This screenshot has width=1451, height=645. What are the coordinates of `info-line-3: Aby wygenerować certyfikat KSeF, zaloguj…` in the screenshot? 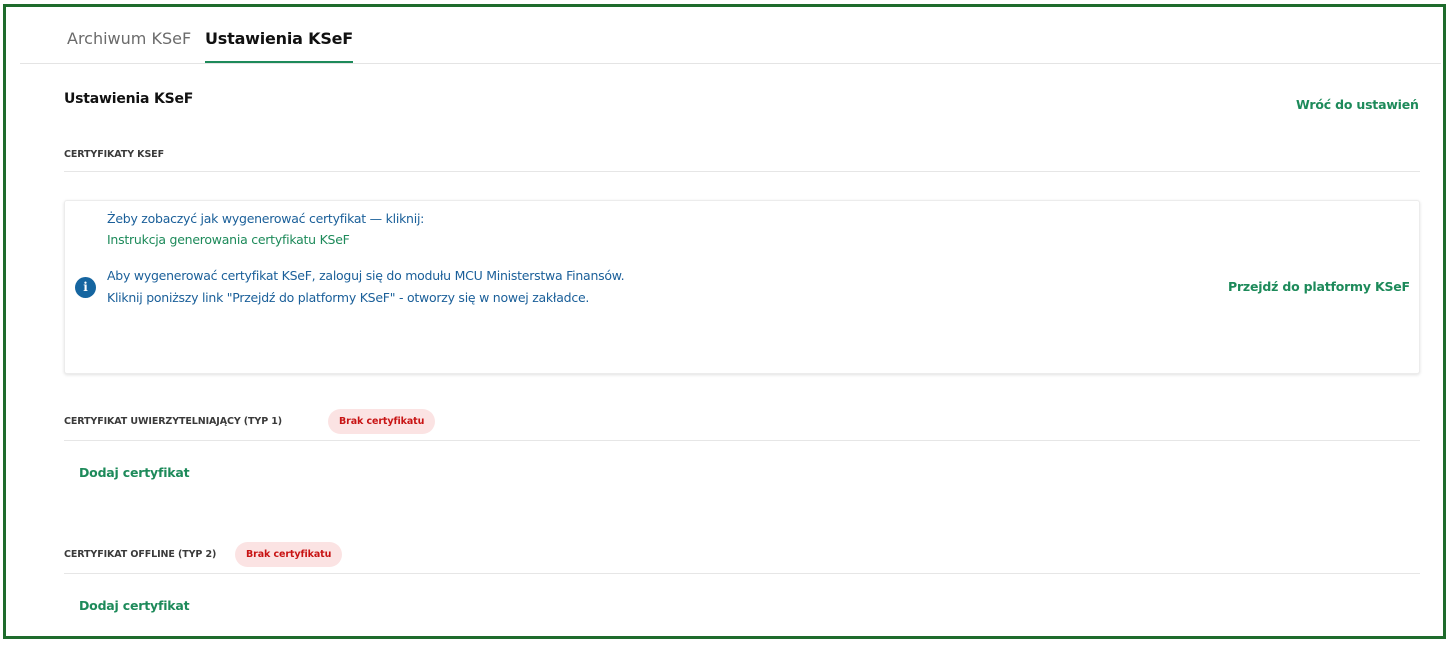 It's located at (366, 275).